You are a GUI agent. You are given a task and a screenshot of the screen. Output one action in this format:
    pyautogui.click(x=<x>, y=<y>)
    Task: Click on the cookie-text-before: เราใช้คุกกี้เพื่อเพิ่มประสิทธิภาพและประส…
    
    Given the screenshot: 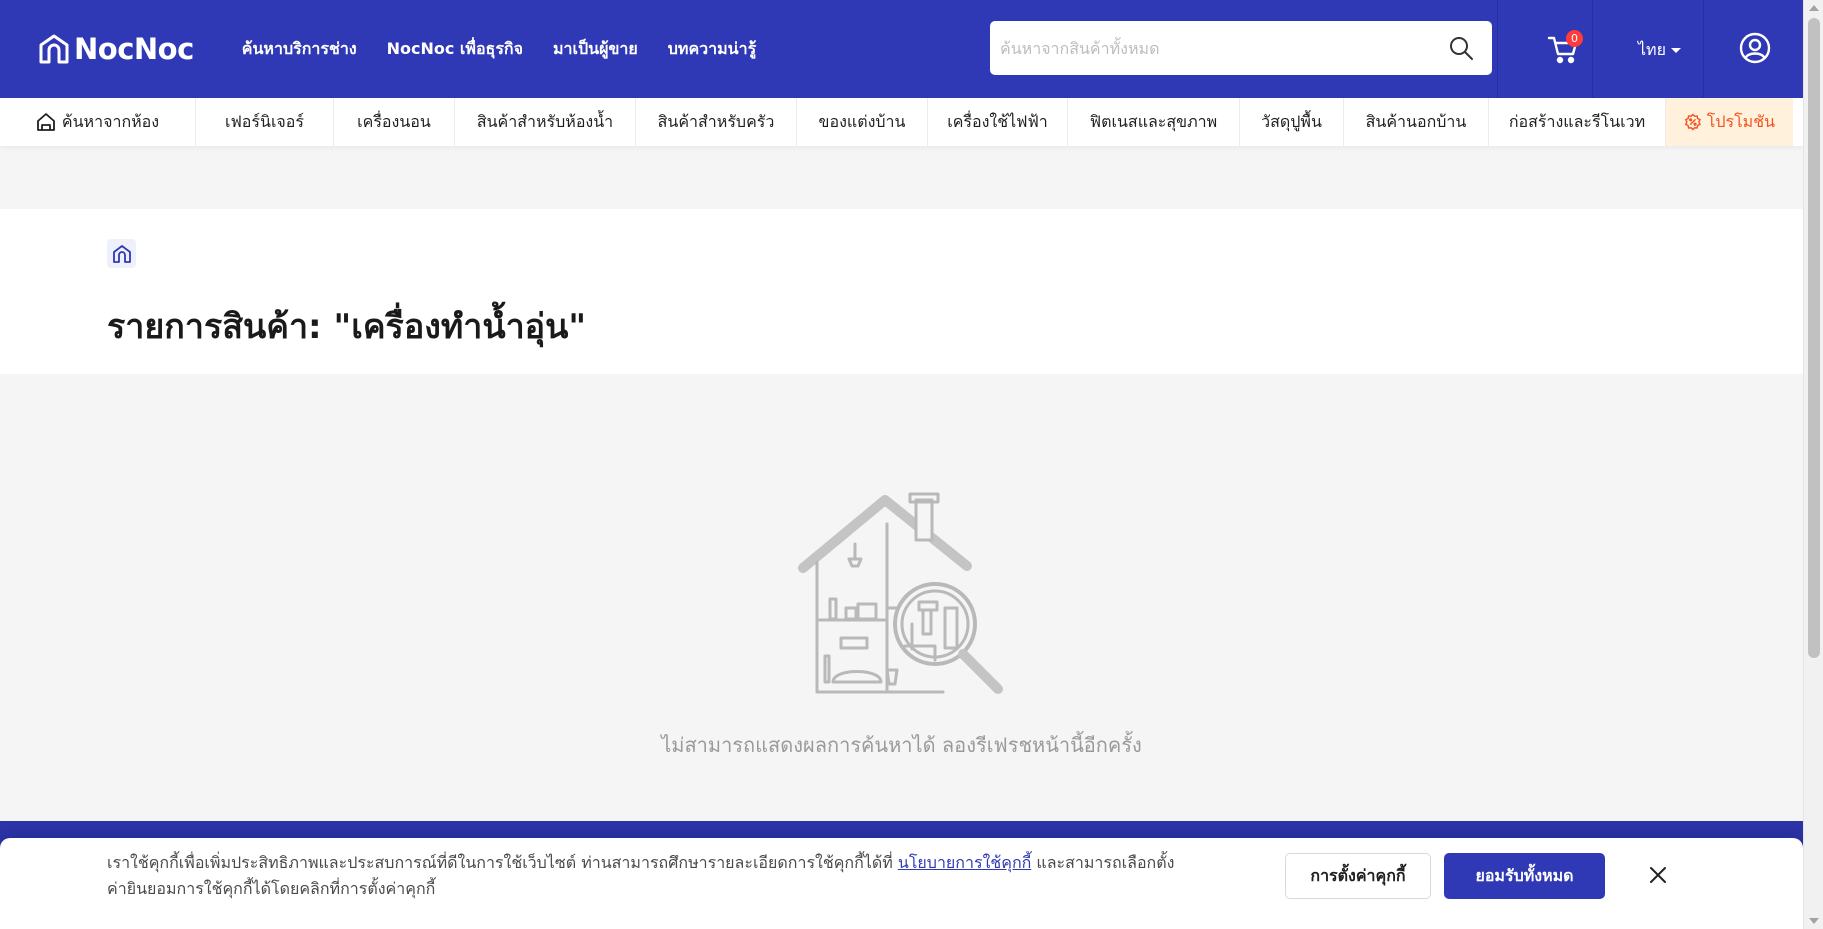 What is the action you would take?
    pyautogui.click(x=502, y=862)
    